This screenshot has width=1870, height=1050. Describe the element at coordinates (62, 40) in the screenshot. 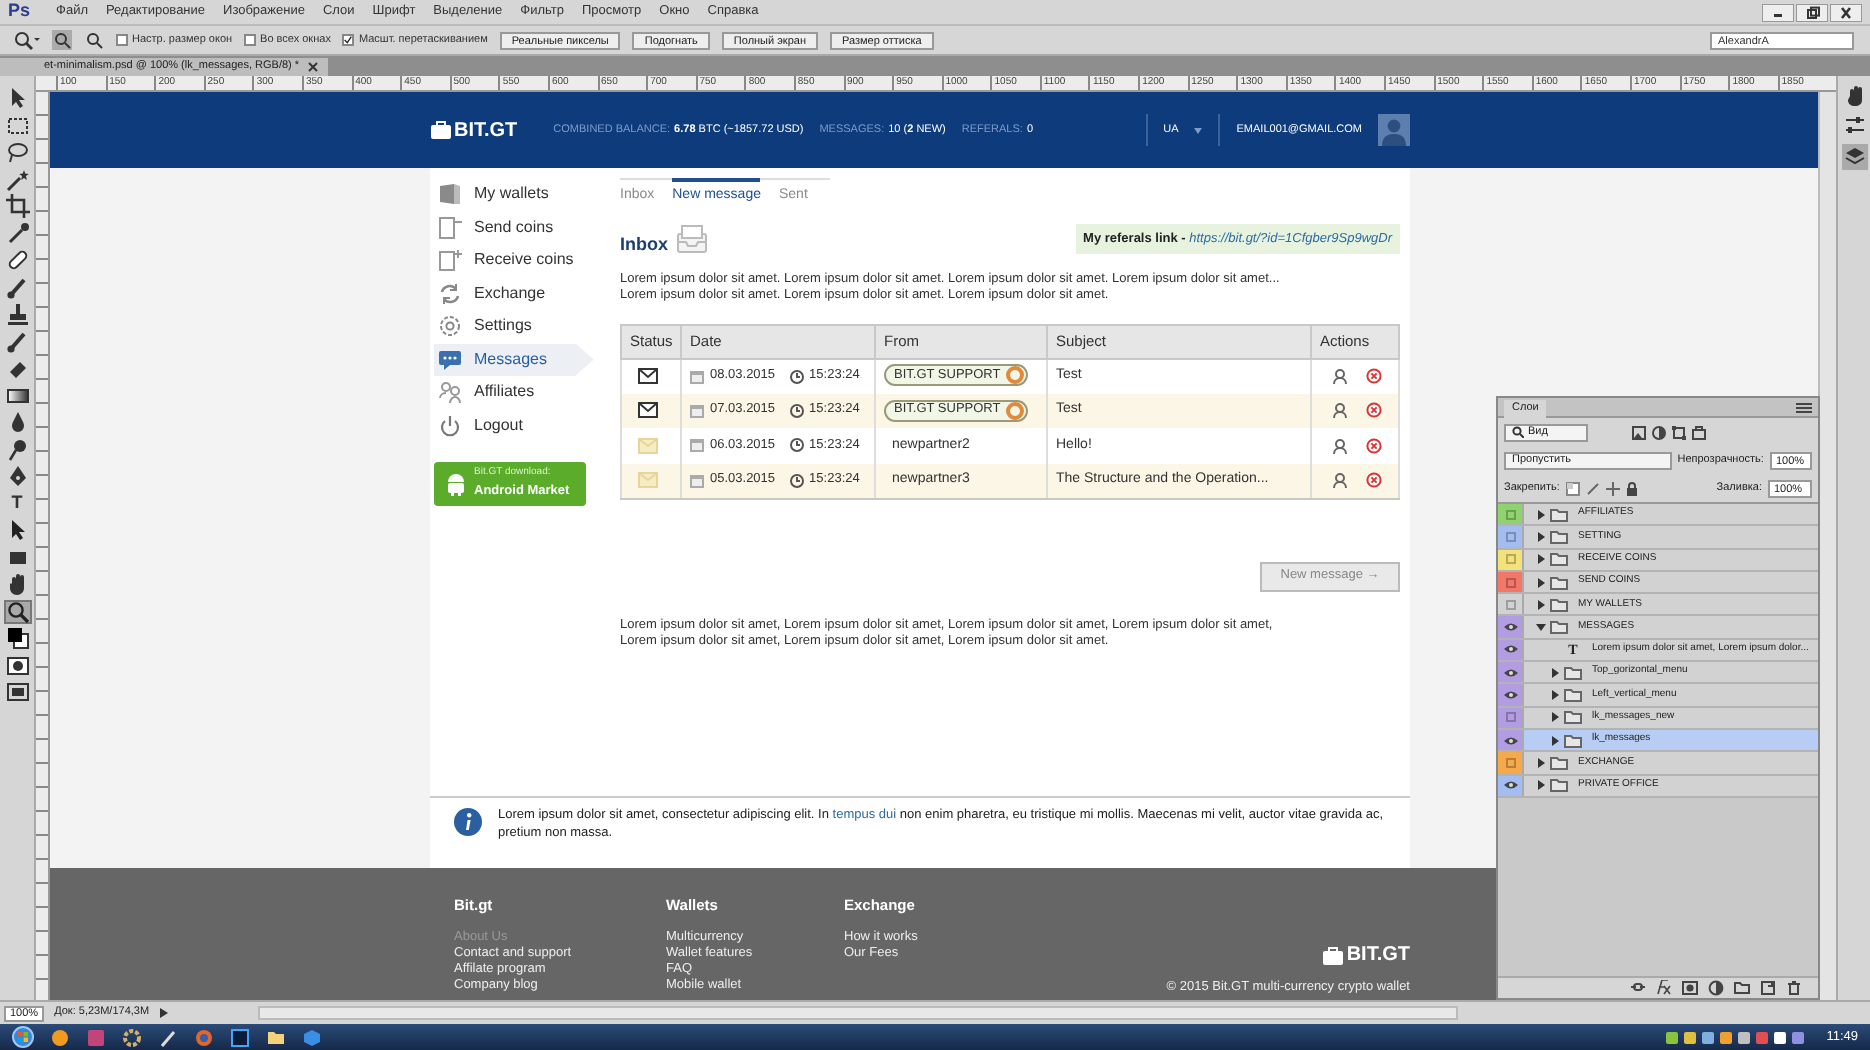

I see `zoom-in-icon` at that location.